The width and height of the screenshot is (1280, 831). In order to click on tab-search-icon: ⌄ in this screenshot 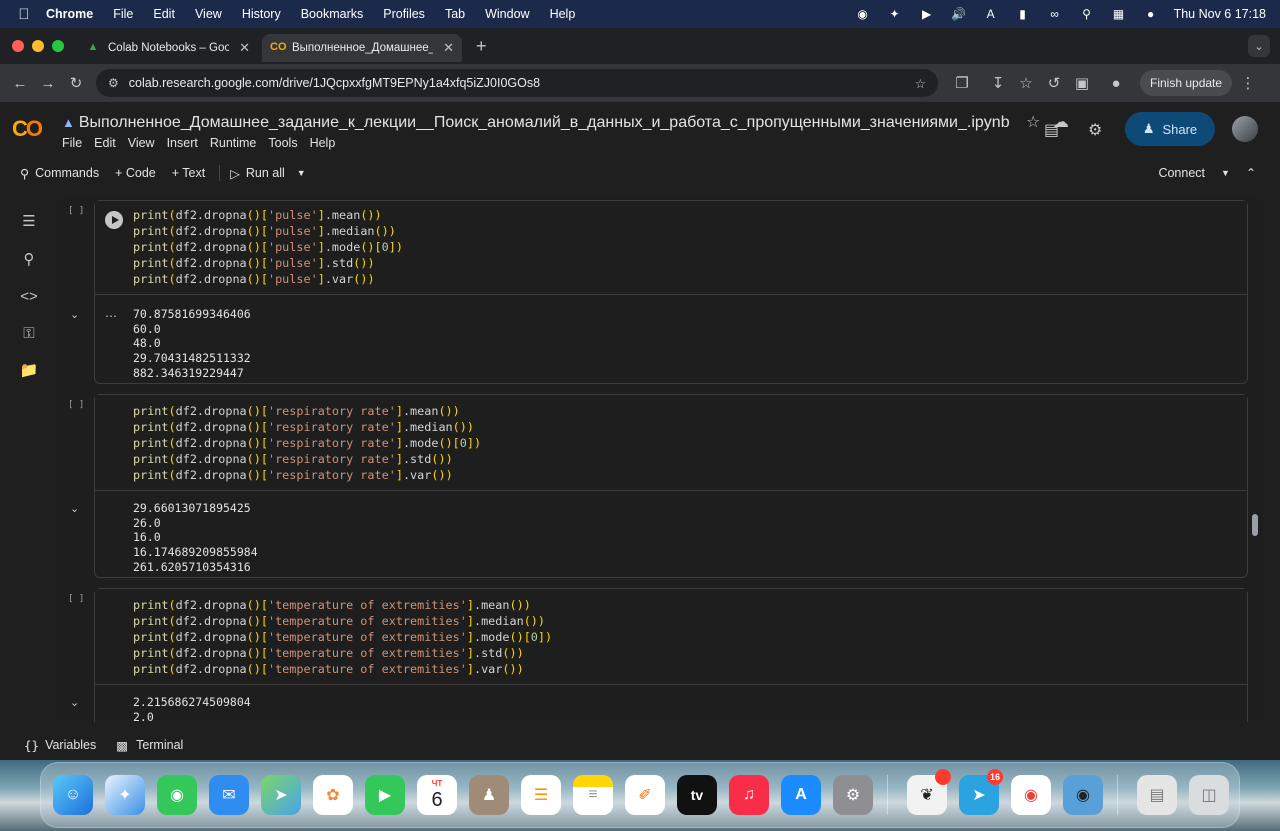, I will do `click(1259, 46)`.